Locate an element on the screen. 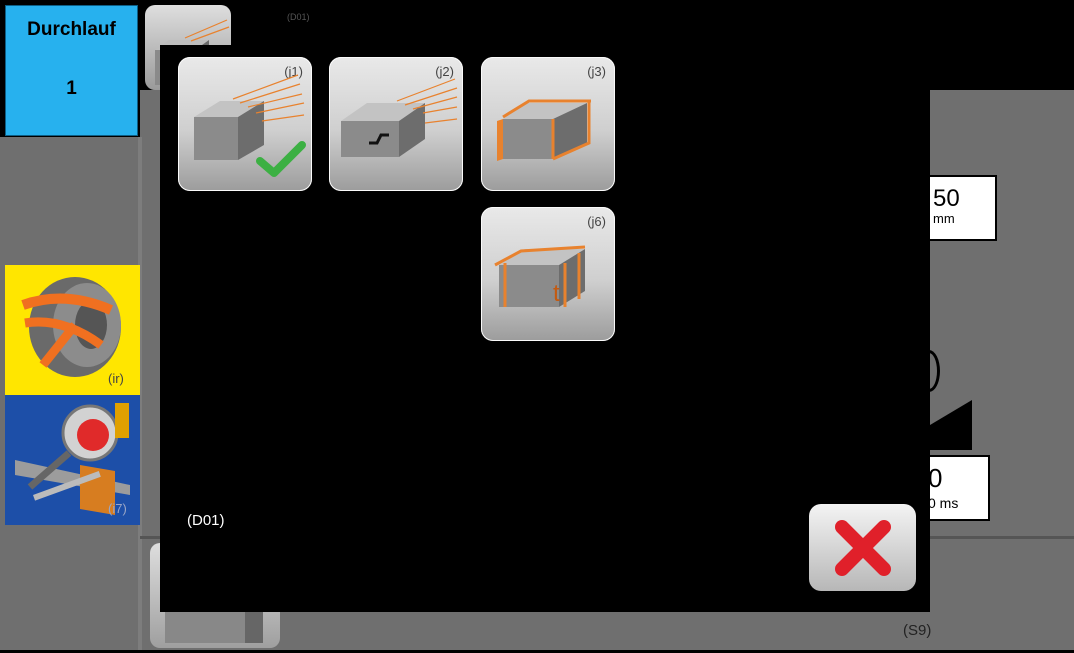 The width and height of the screenshot is (1074, 653). value-field-1-value: 50 is located at coordinates (946, 198).